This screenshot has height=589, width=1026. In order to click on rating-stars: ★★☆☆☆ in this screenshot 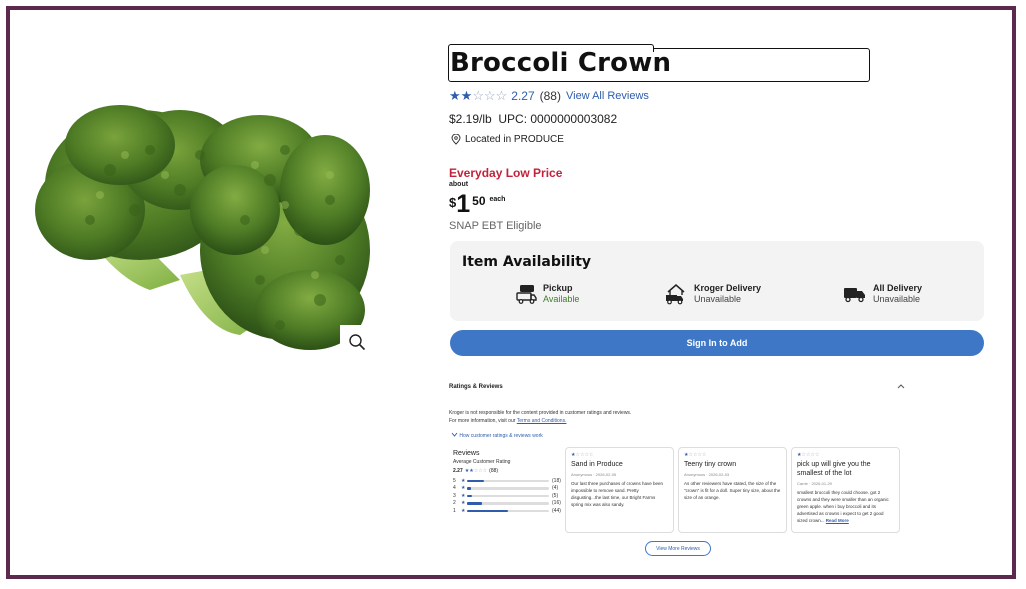, I will do `click(478, 96)`.